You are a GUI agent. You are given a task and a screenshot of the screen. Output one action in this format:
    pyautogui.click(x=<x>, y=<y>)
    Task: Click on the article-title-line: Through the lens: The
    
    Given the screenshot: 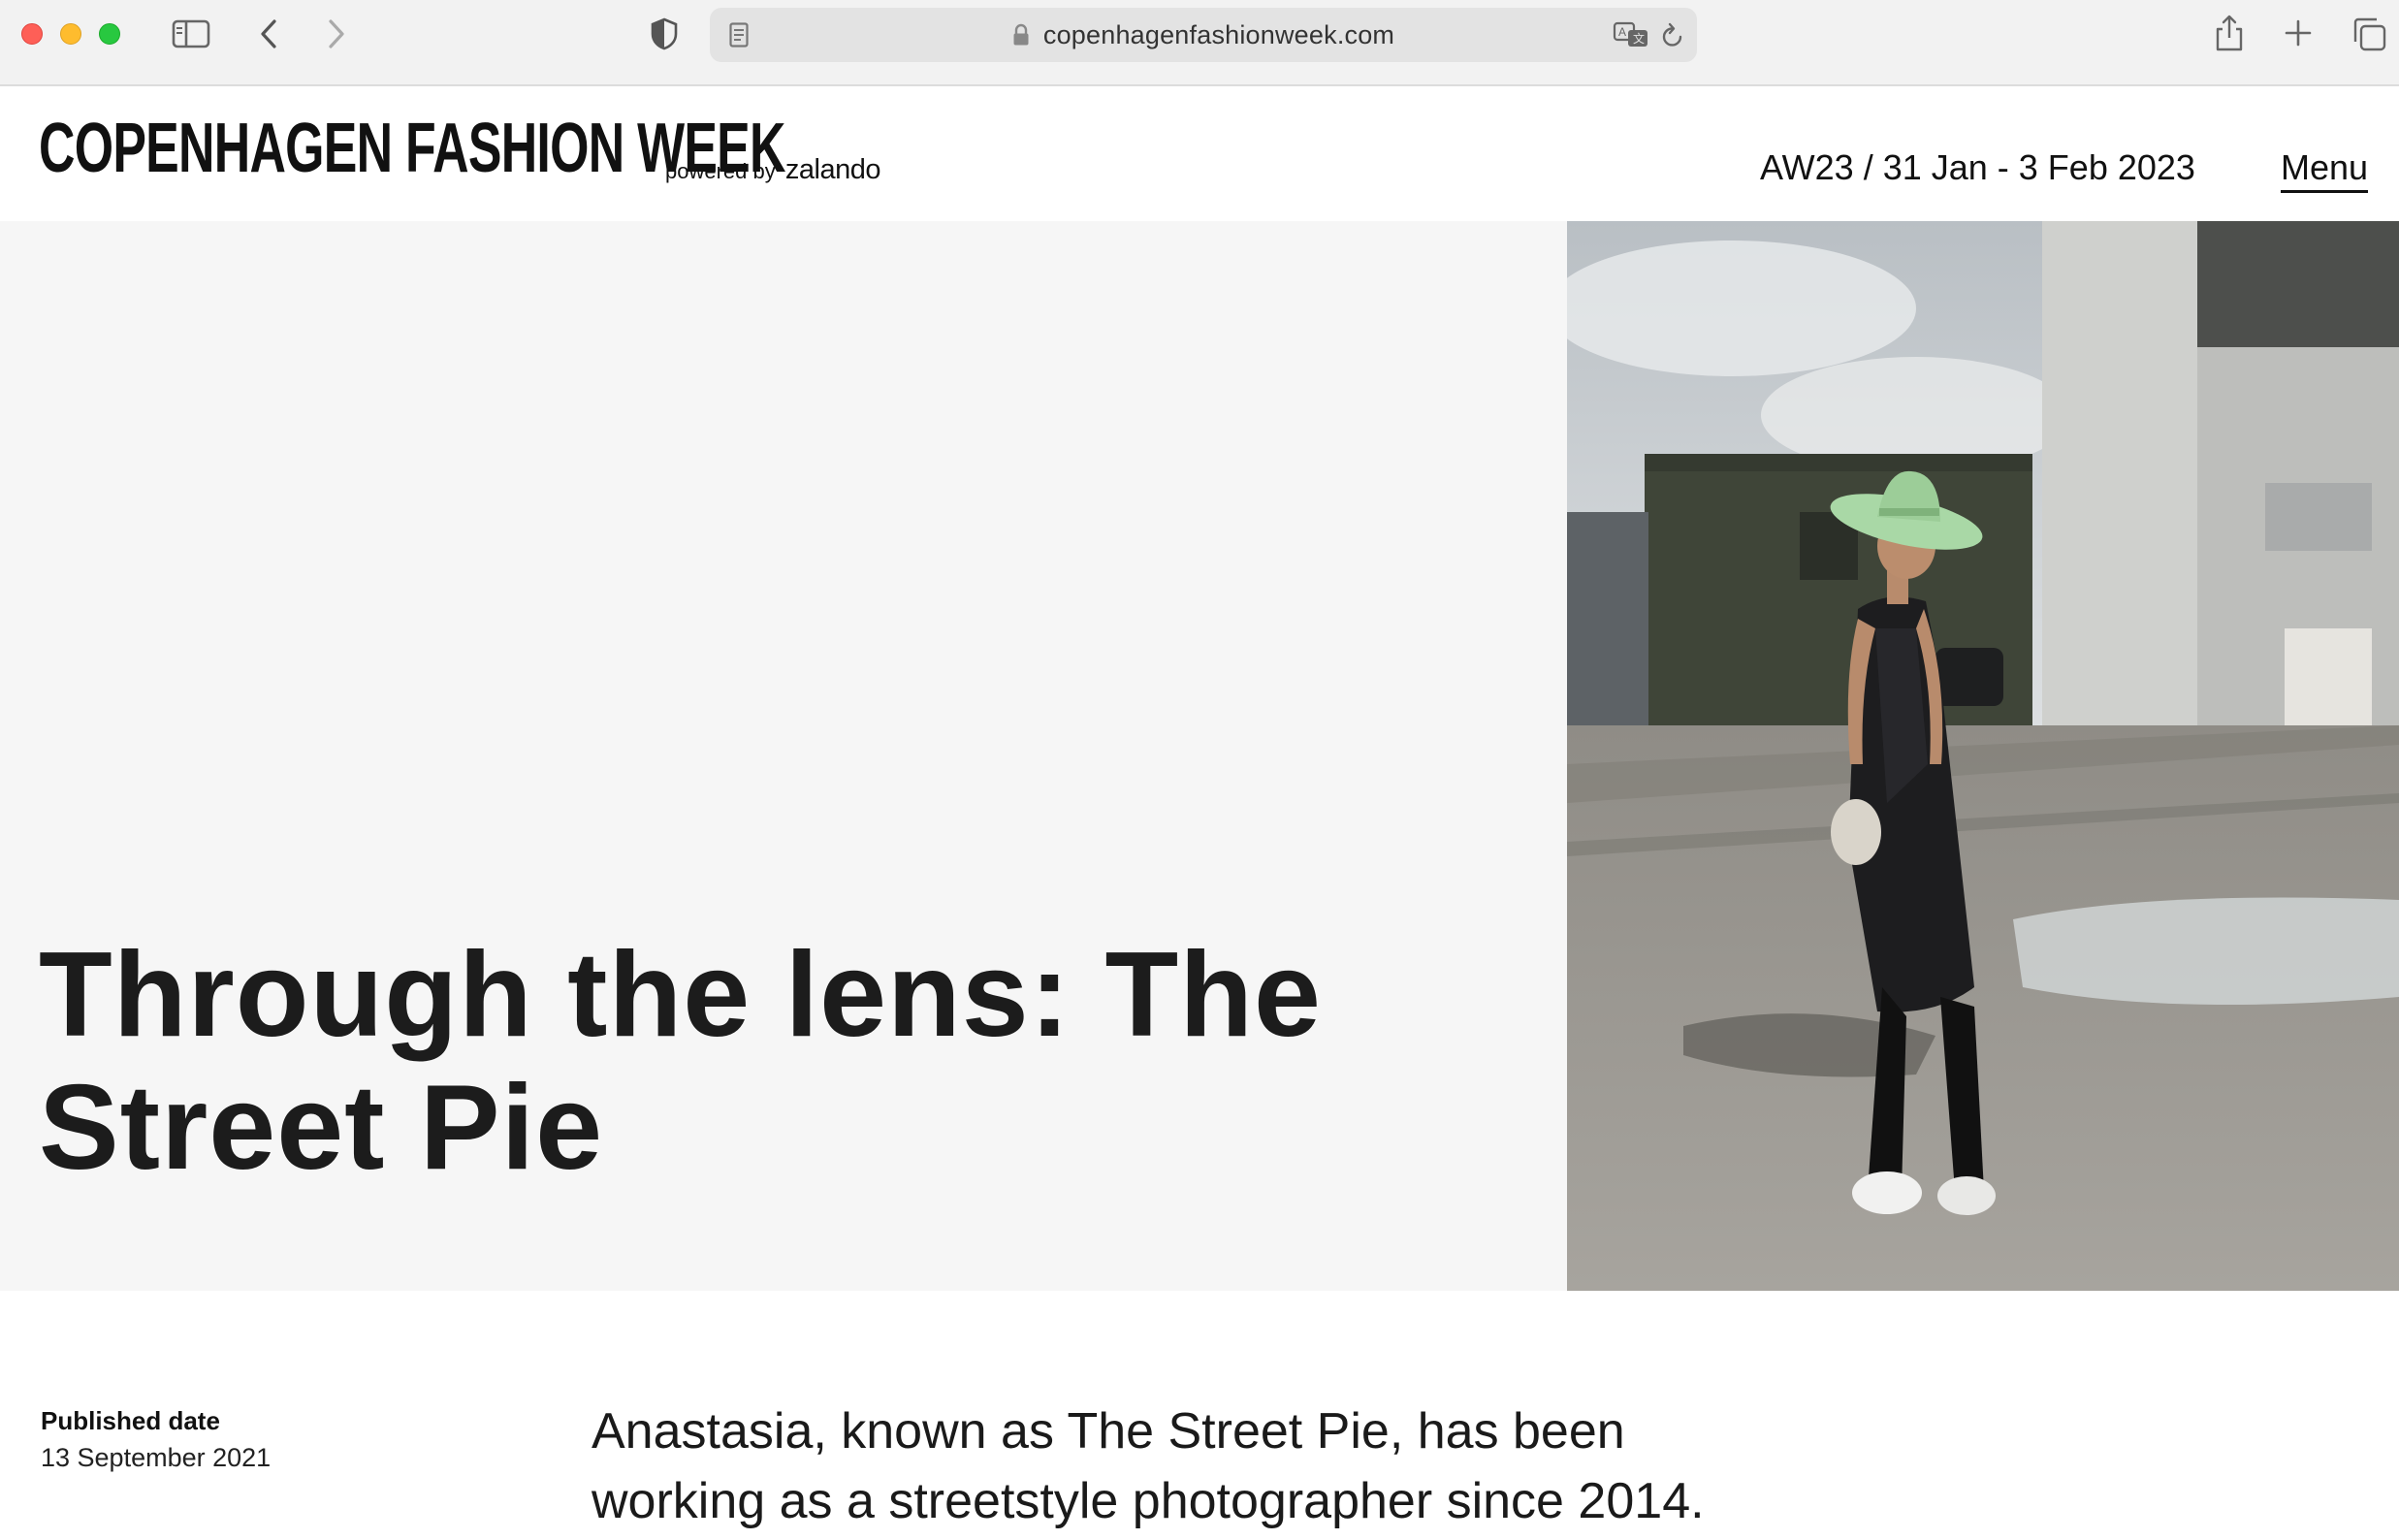 What is the action you would take?
    pyautogui.click(x=681, y=995)
    